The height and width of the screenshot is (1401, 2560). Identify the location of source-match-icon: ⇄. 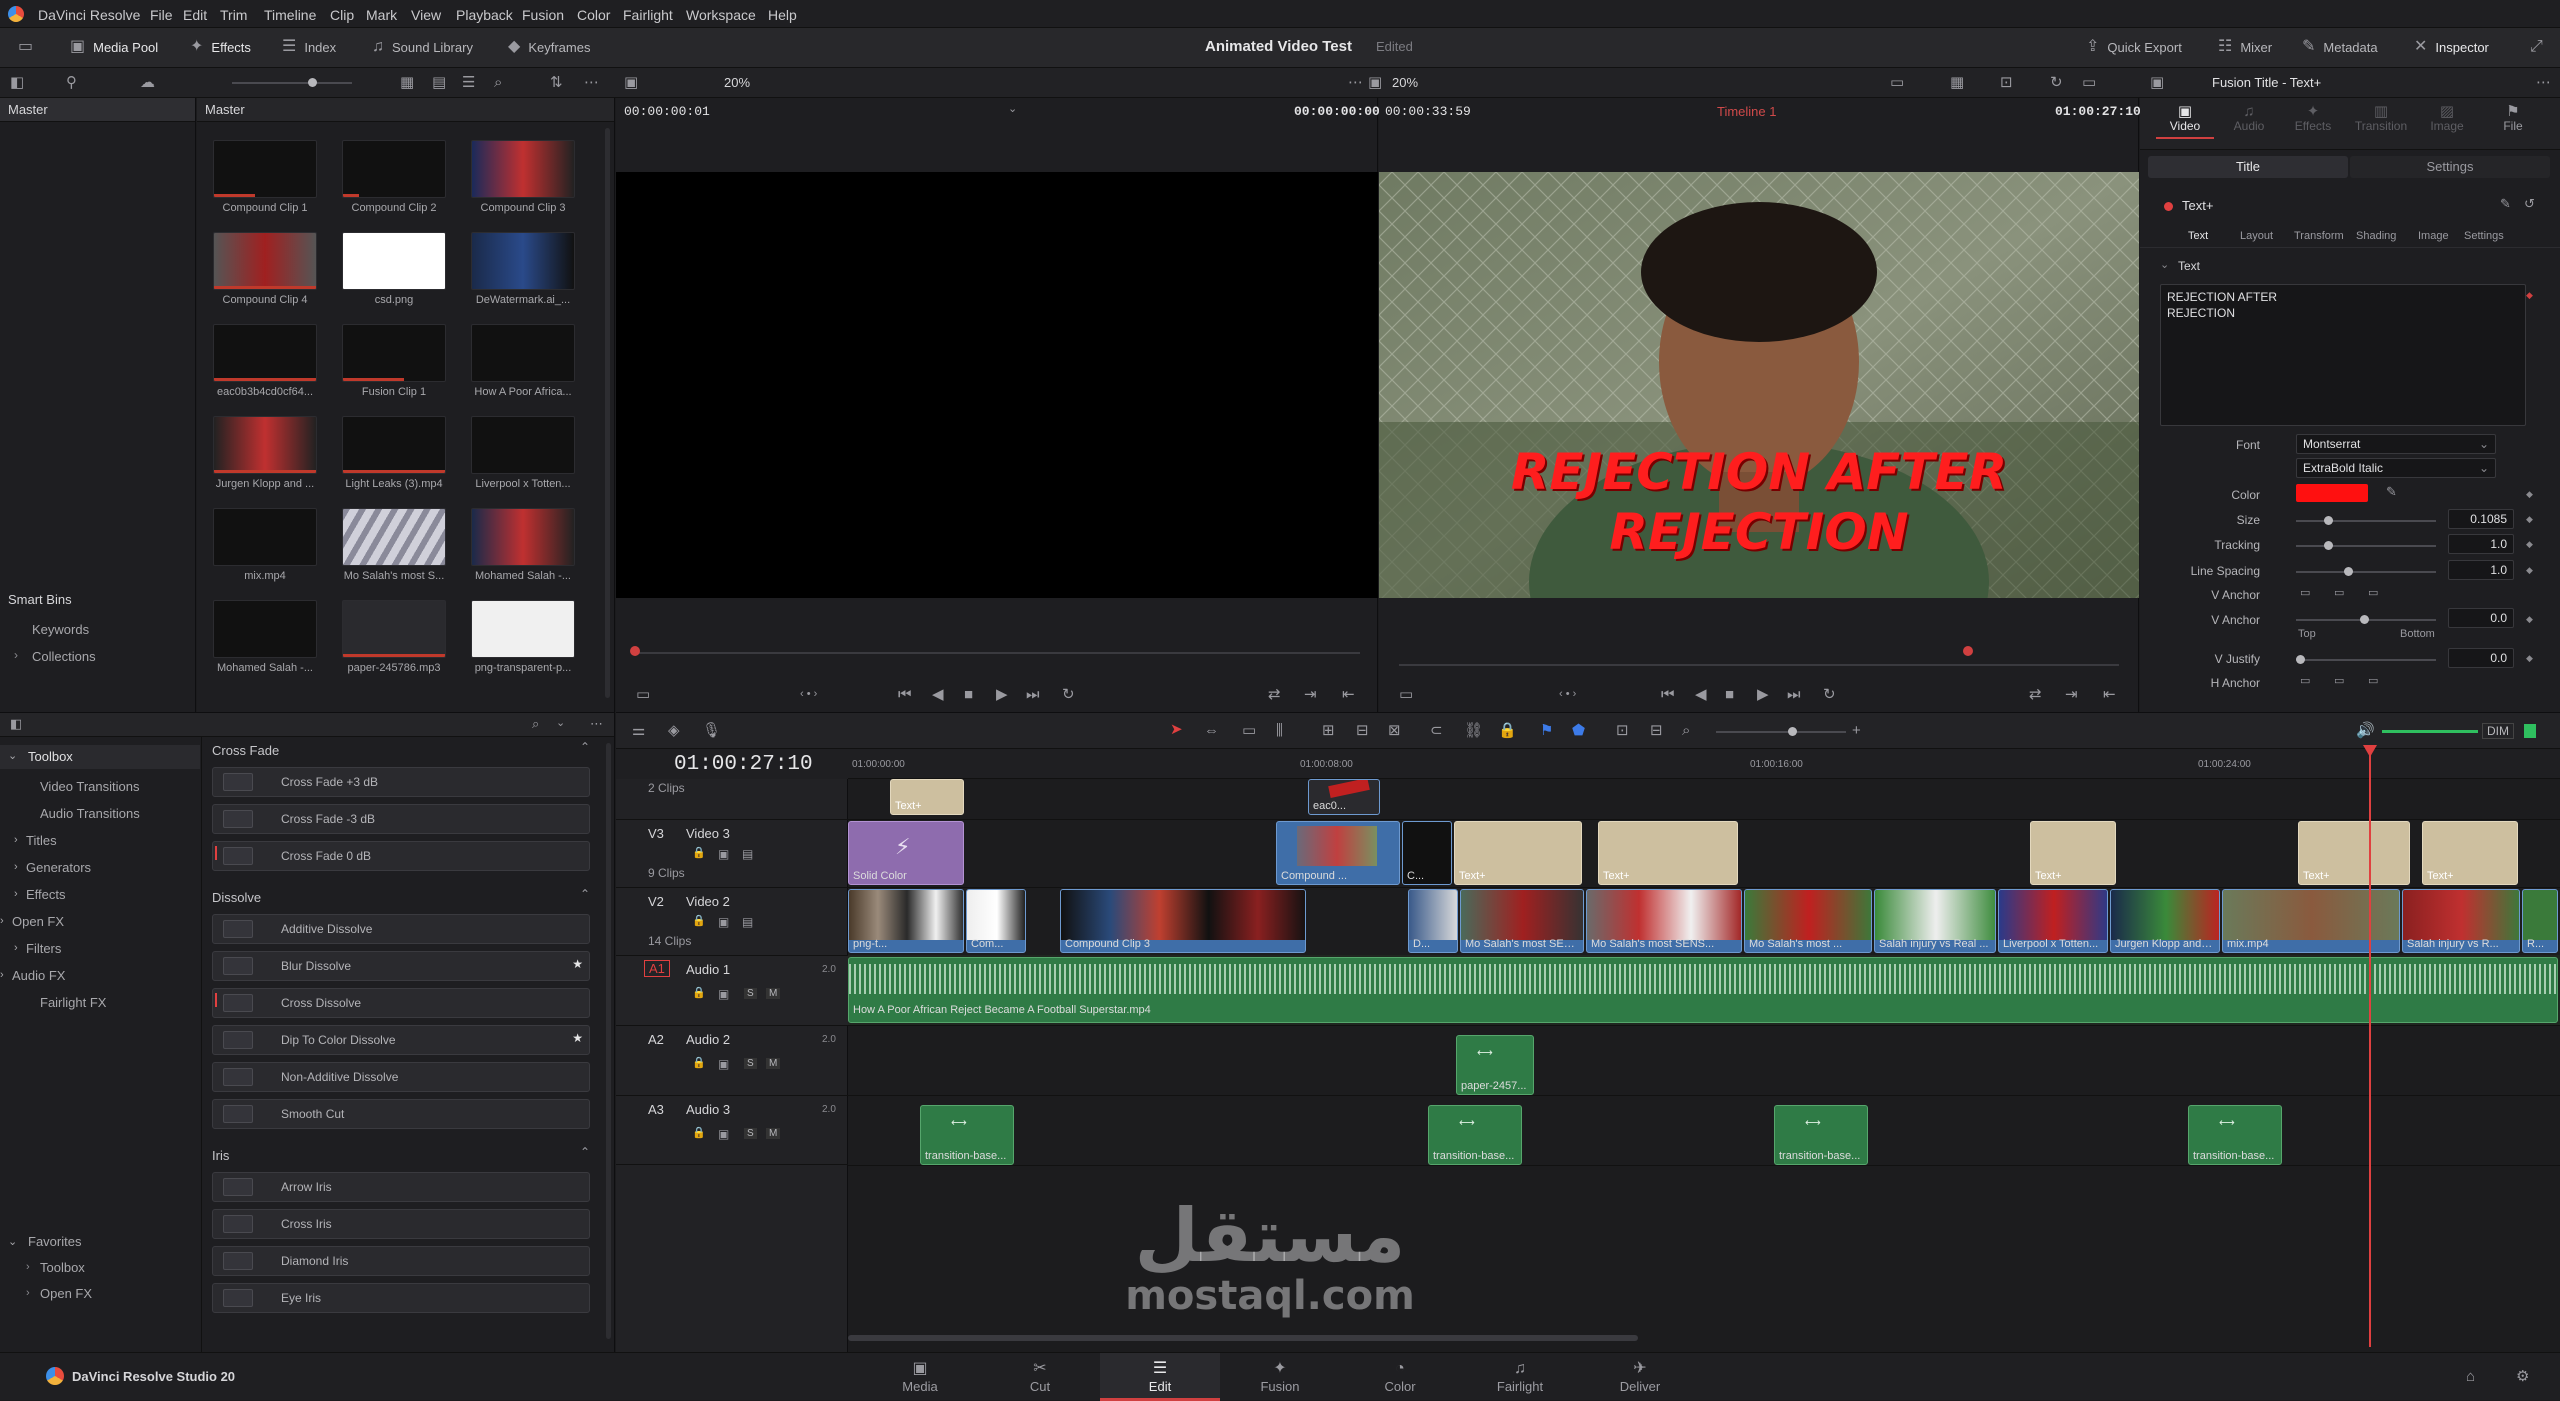
(1274, 694).